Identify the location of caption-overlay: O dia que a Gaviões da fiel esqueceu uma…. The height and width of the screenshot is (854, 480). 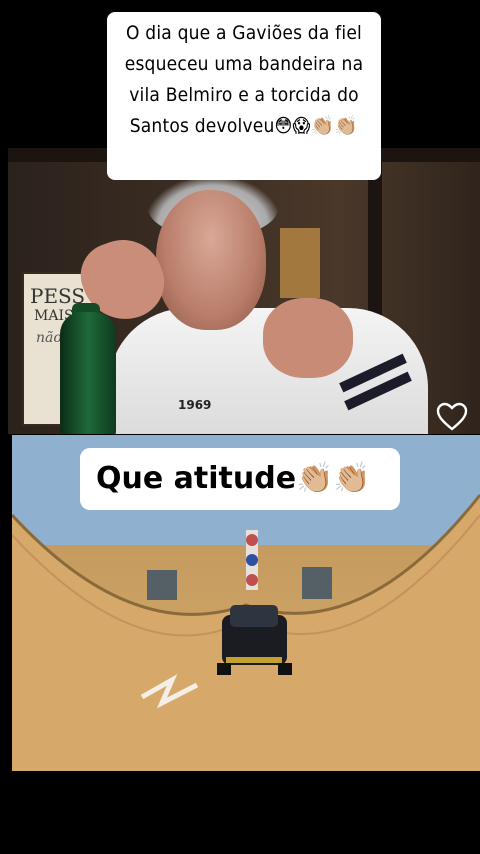
(244, 96).